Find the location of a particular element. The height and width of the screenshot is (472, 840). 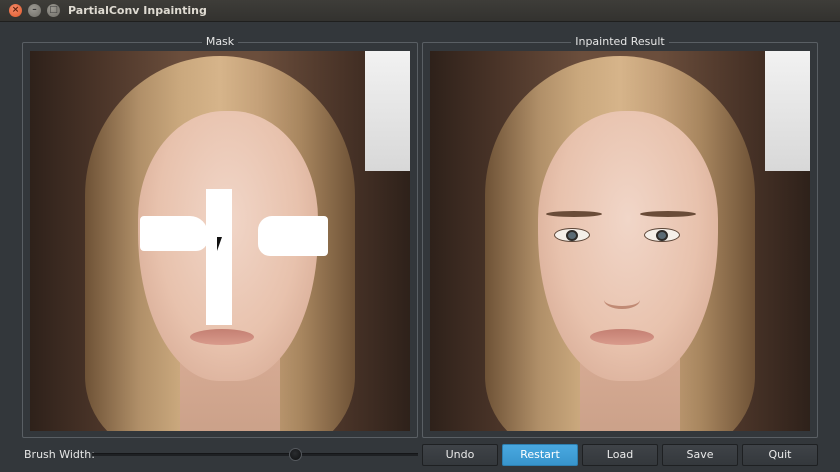

mask-stroke-vertical is located at coordinates (219, 257).